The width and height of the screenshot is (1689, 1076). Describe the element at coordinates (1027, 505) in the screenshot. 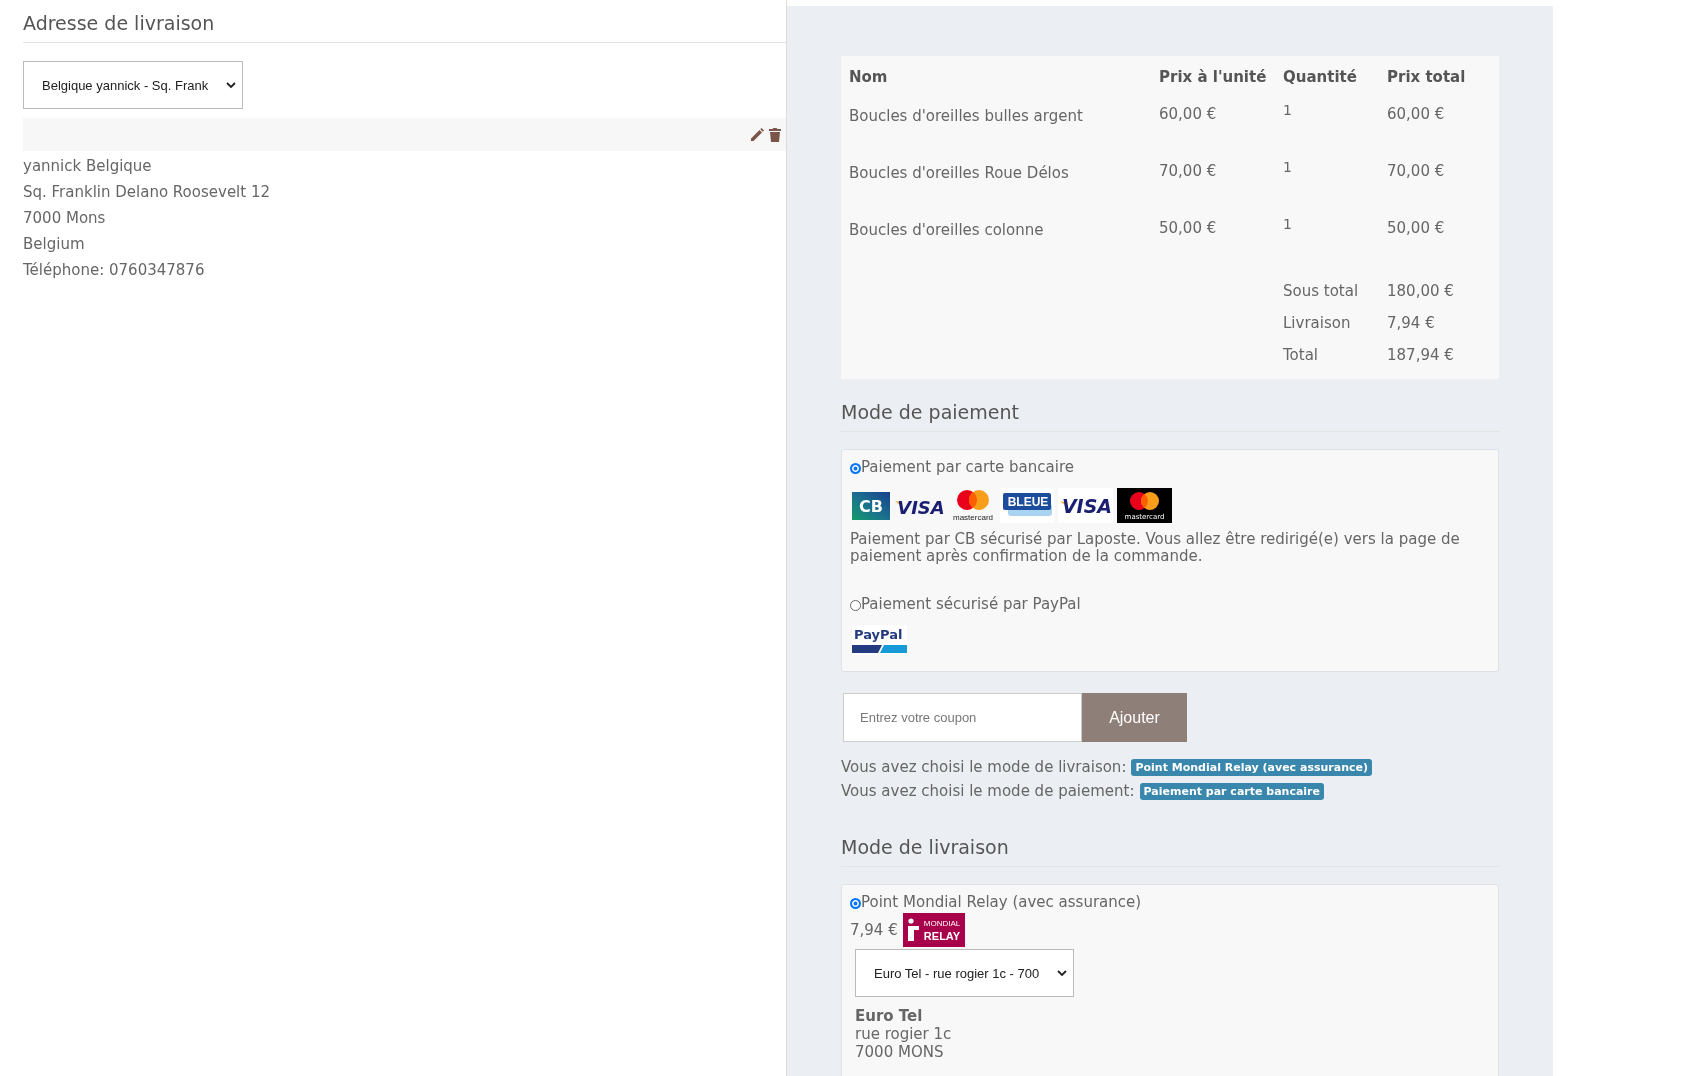

I see `carte-bleue-logo: BLEUE` at that location.